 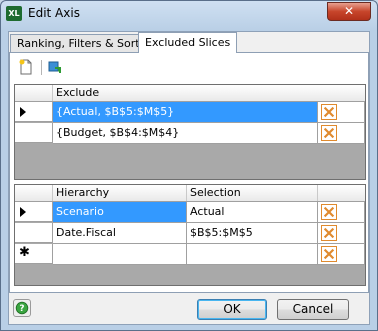 I want to click on hierarchy-row: Date.Fiscal $B$5:$M$5, so click(x=190, y=233).